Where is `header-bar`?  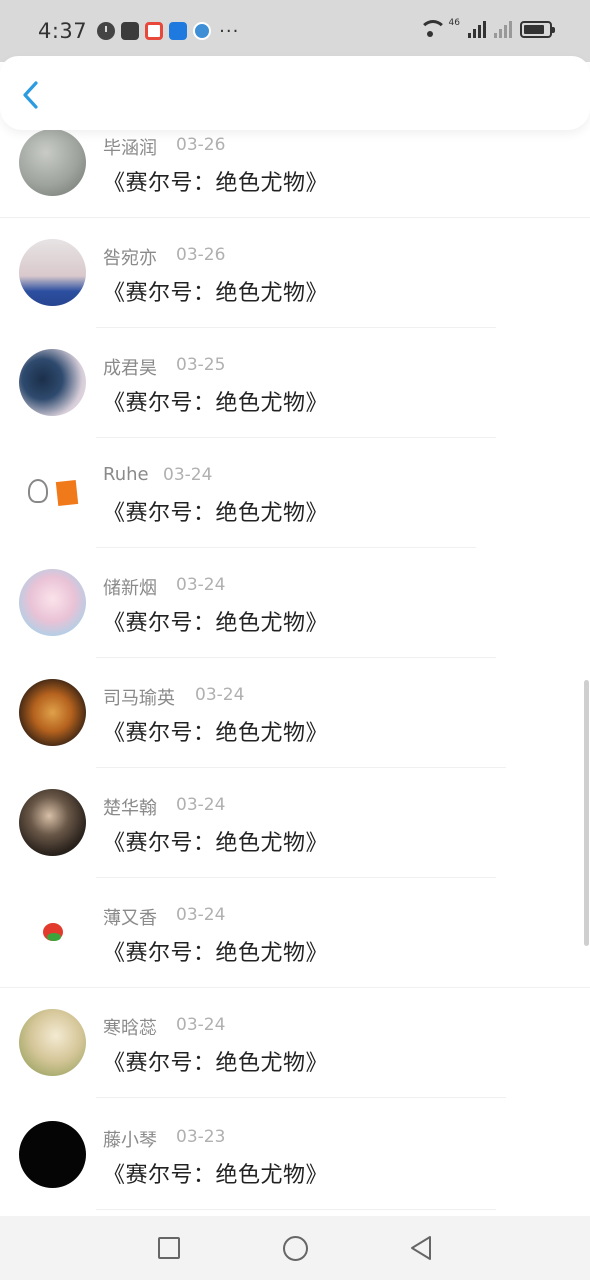
header-bar is located at coordinates (295, 93).